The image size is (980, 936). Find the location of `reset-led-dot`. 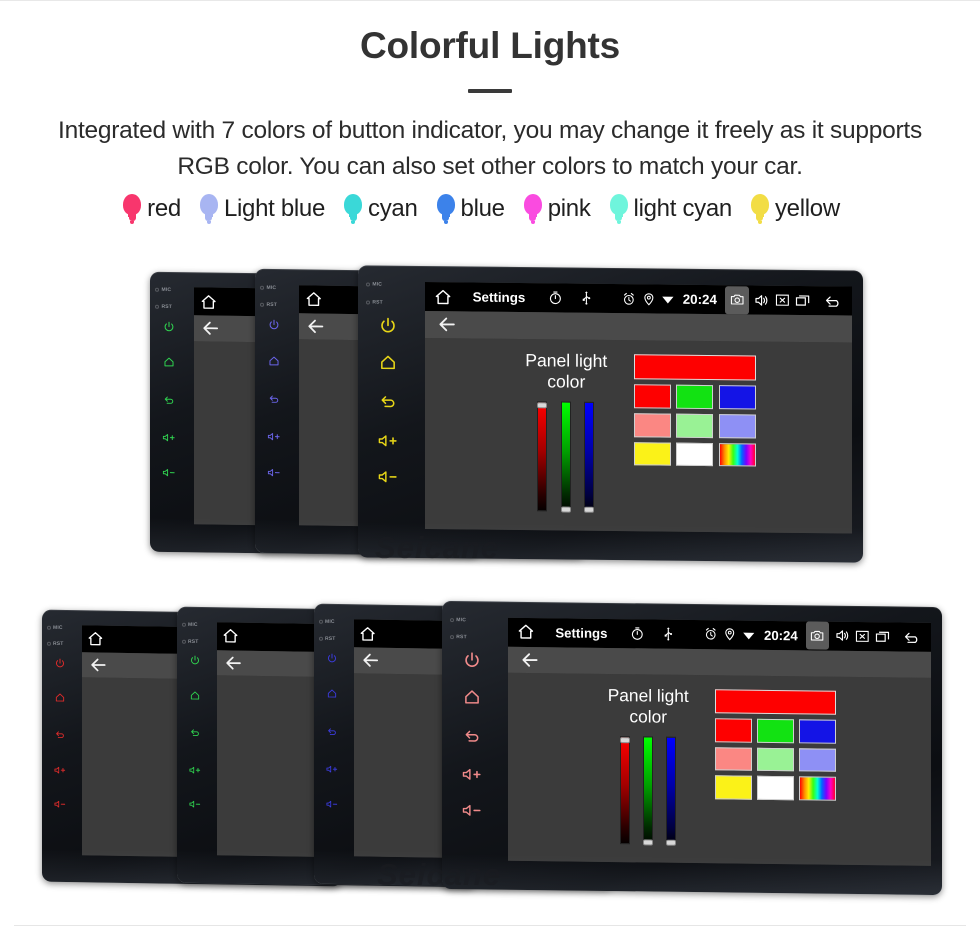

reset-led-dot is located at coordinates (183, 641).